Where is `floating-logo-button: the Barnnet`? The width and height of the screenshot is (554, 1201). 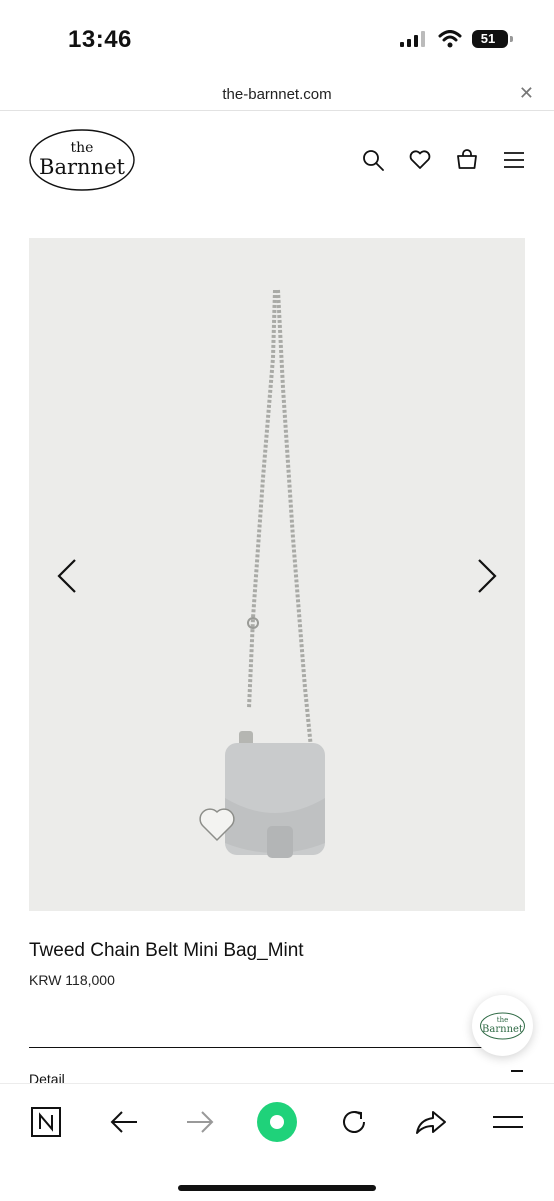
floating-logo-button: the Barnnet is located at coordinates (502, 1025).